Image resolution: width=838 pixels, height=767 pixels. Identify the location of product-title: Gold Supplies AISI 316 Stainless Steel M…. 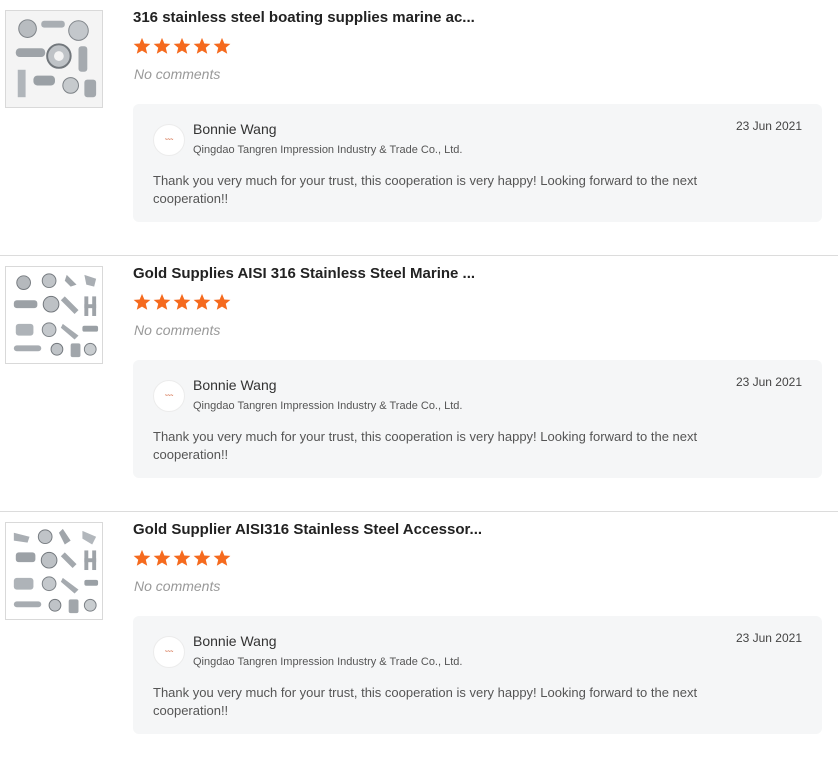
(304, 273).